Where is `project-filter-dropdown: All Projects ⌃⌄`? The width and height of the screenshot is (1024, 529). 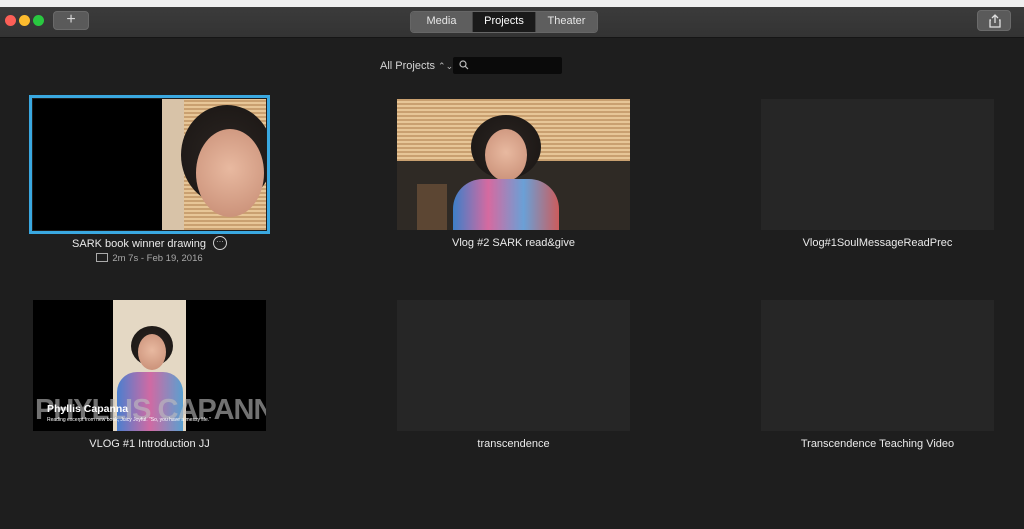 project-filter-dropdown: All Projects ⌃⌄ is located at coordinates (416, 66).